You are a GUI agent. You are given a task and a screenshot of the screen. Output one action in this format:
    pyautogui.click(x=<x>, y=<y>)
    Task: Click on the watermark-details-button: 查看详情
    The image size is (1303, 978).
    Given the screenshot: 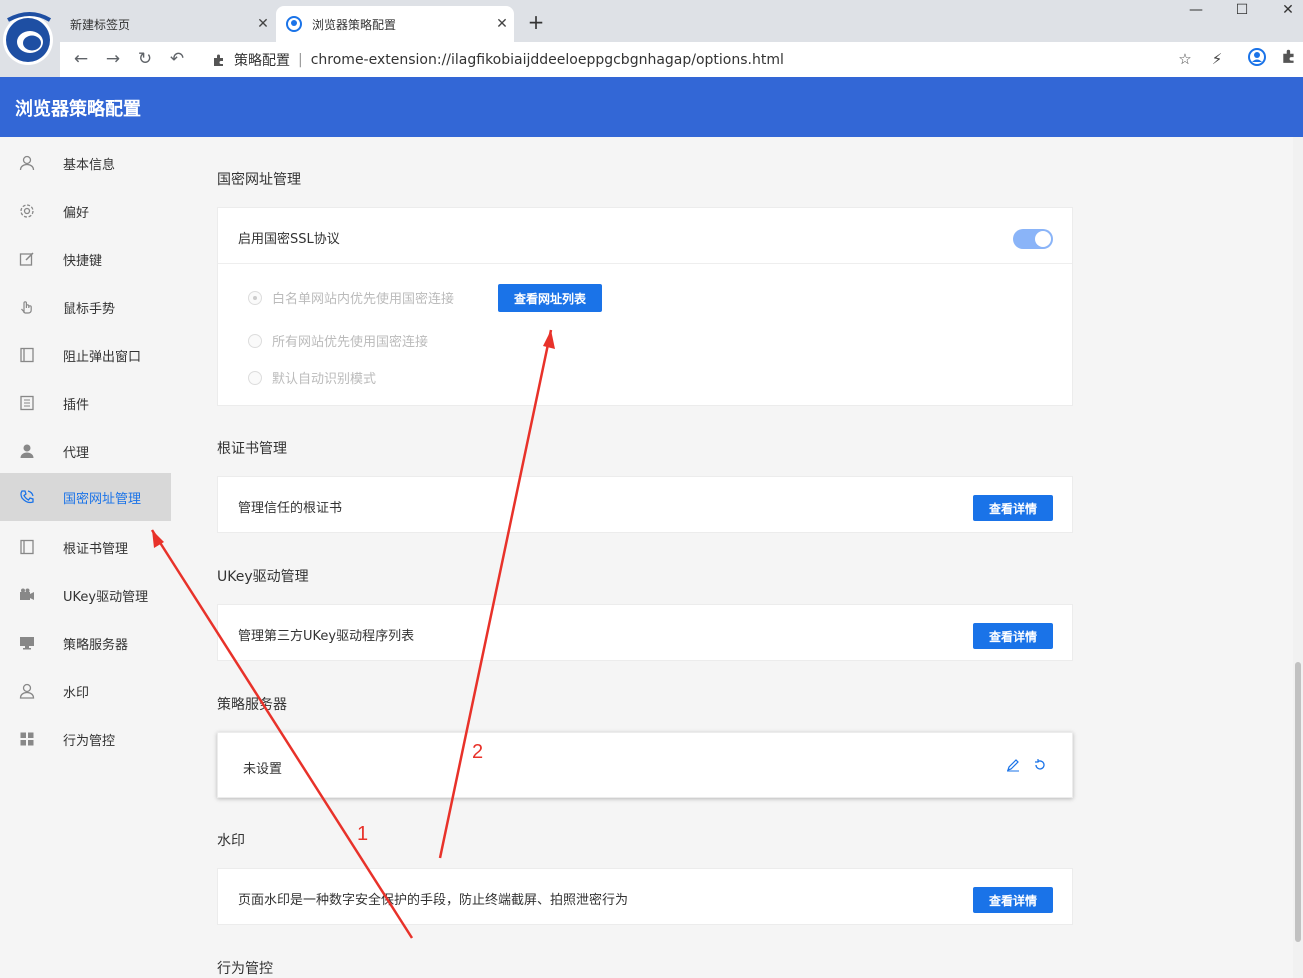 What is the action you would take?
    pyautogui.click(x=1013, y=900)
    